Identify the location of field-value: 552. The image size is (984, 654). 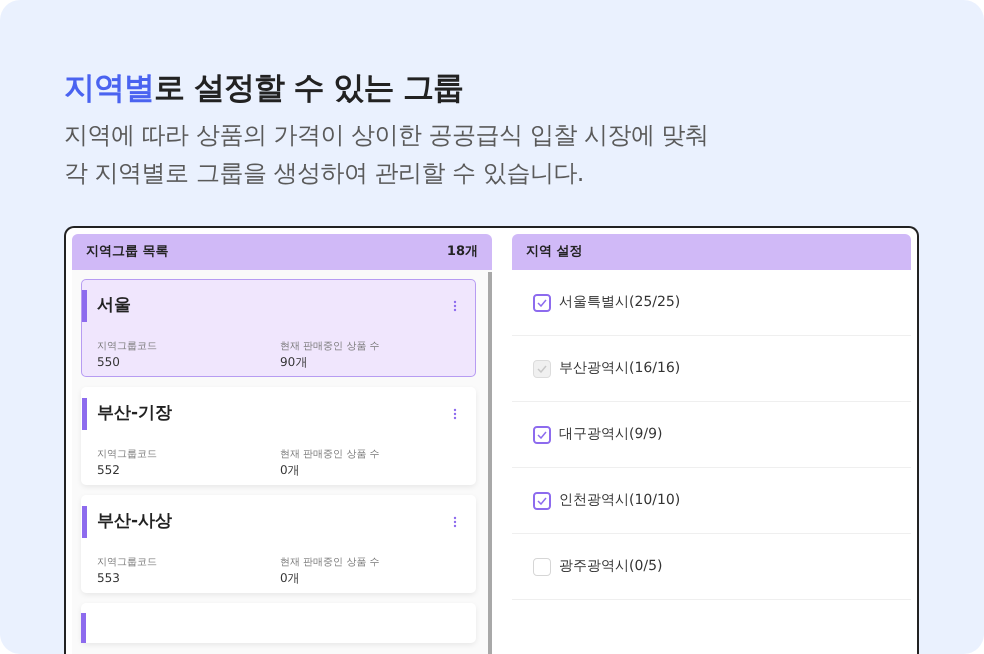
(109, 470).